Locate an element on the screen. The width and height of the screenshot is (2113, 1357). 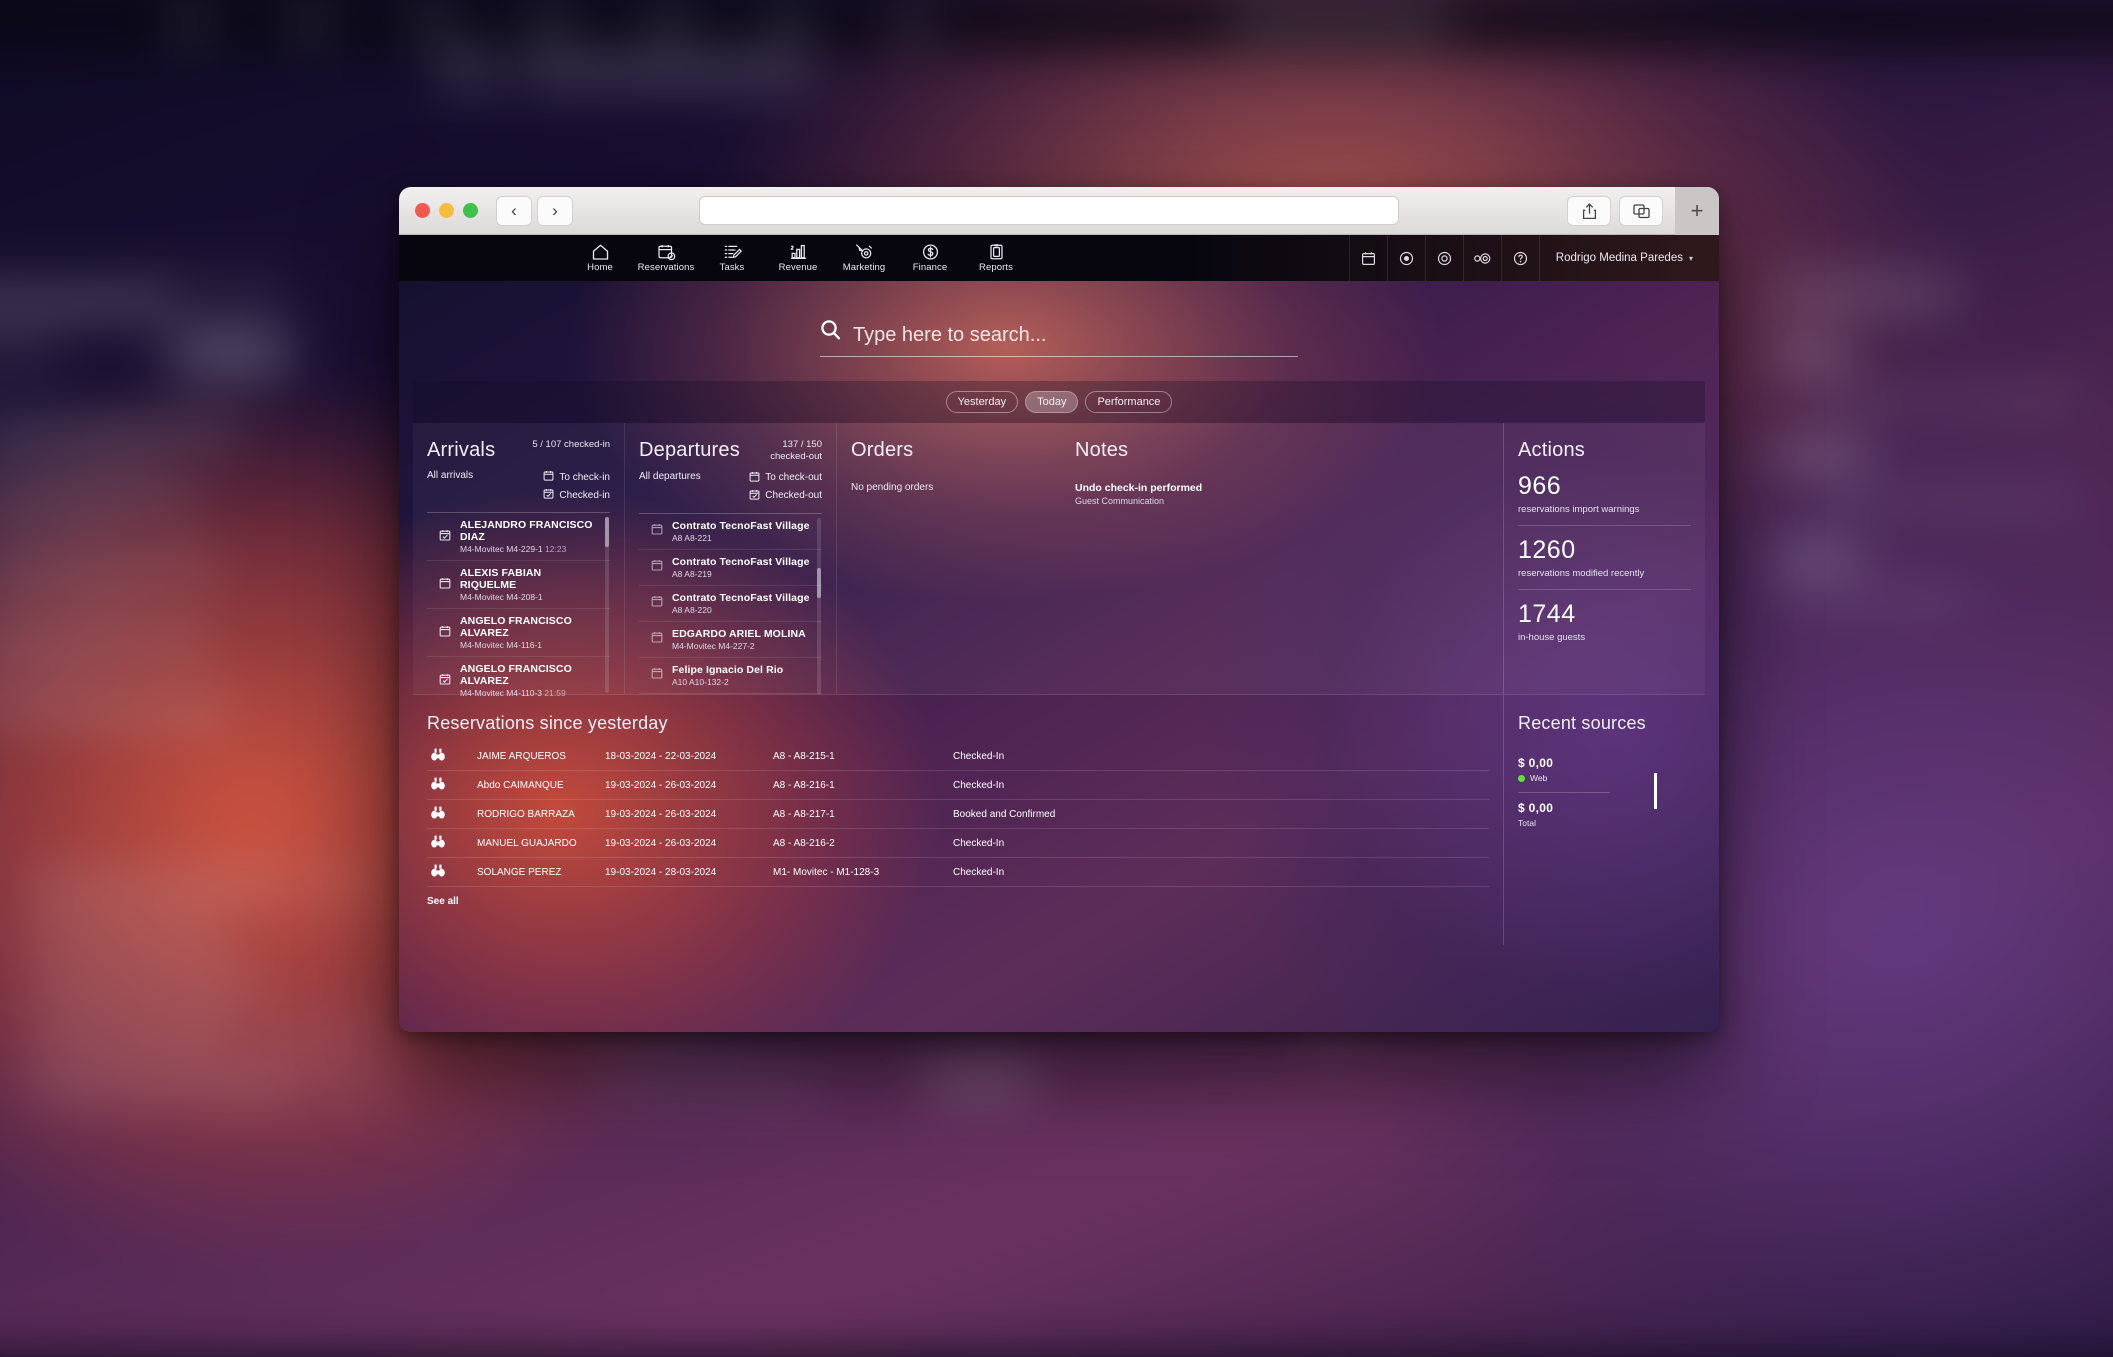
note-item-category: Guest Communication is located at coordinates (1120, 501).